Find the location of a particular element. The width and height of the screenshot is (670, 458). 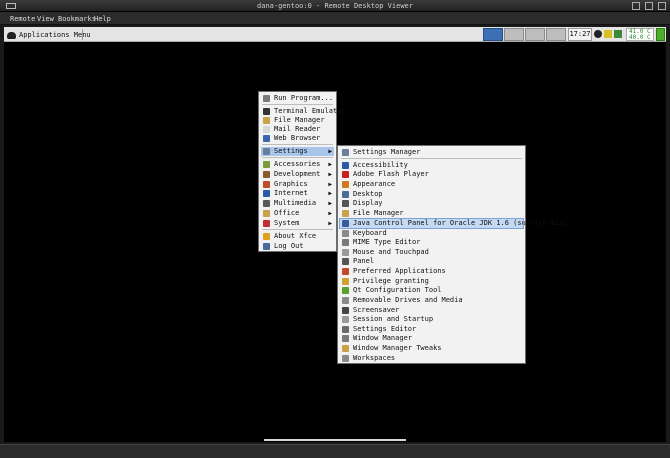

notification-icon is located at coordinates (608, 34).